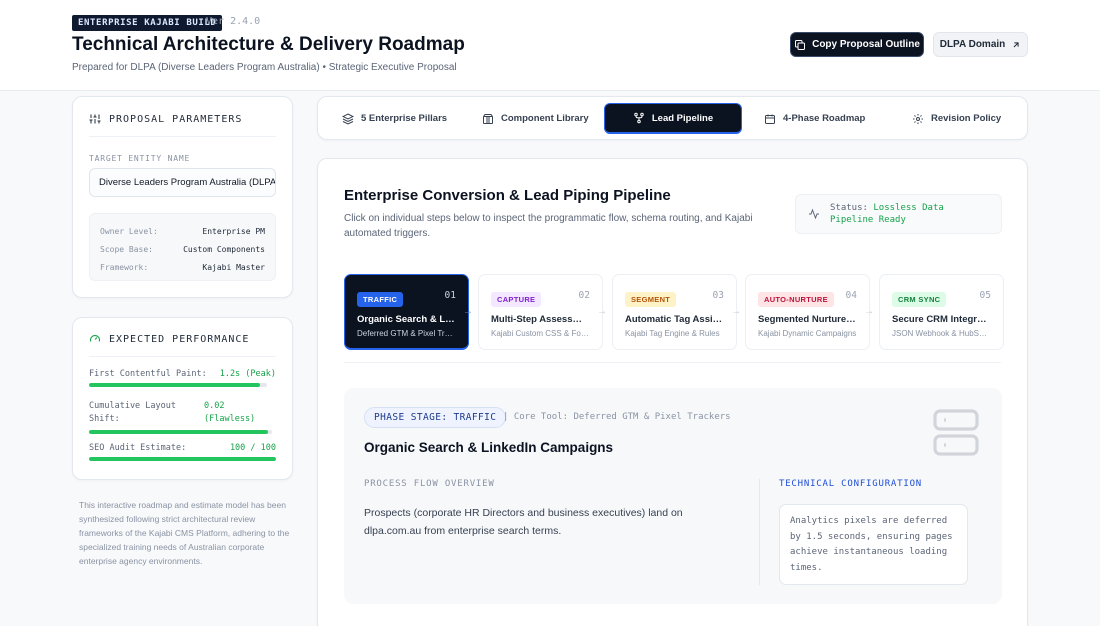 The image size is (1100, 626). I want to click on step-number: 04, so click(851, 295).